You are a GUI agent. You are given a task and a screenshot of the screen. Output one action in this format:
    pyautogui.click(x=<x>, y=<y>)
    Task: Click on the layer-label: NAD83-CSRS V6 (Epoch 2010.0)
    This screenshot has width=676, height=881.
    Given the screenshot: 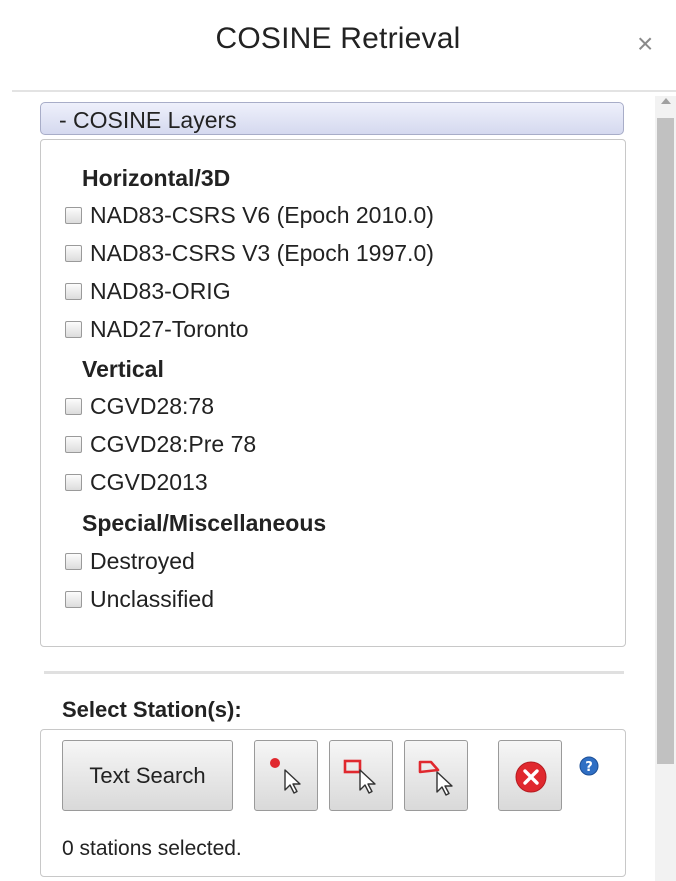 What is the action you would take?
    pyautogui.click(x=262, y=214)
    